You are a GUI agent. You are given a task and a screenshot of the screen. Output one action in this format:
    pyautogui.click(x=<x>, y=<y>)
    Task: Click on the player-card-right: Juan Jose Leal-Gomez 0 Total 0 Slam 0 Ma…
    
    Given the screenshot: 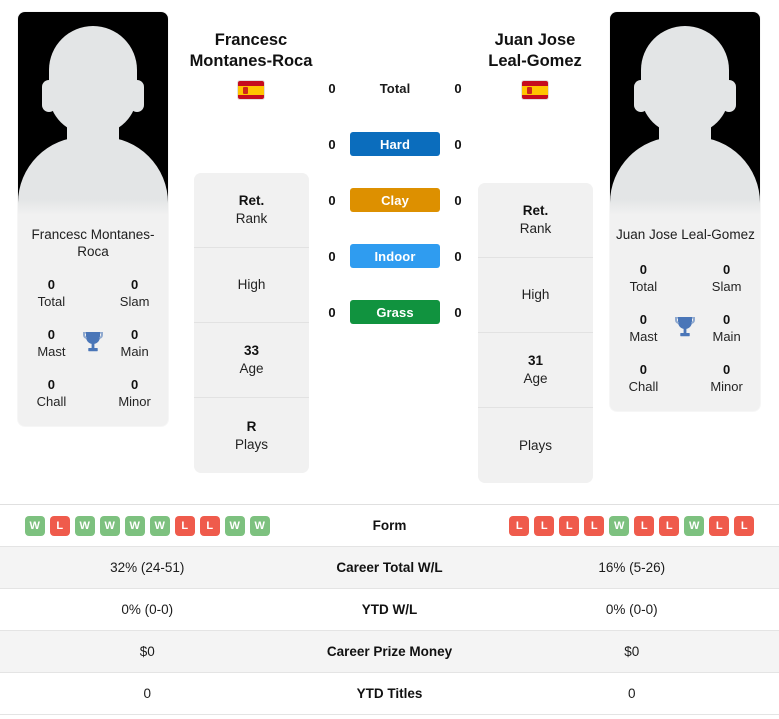 What is the action you would take?
    pyautogui.click(x=685, y=211)
    